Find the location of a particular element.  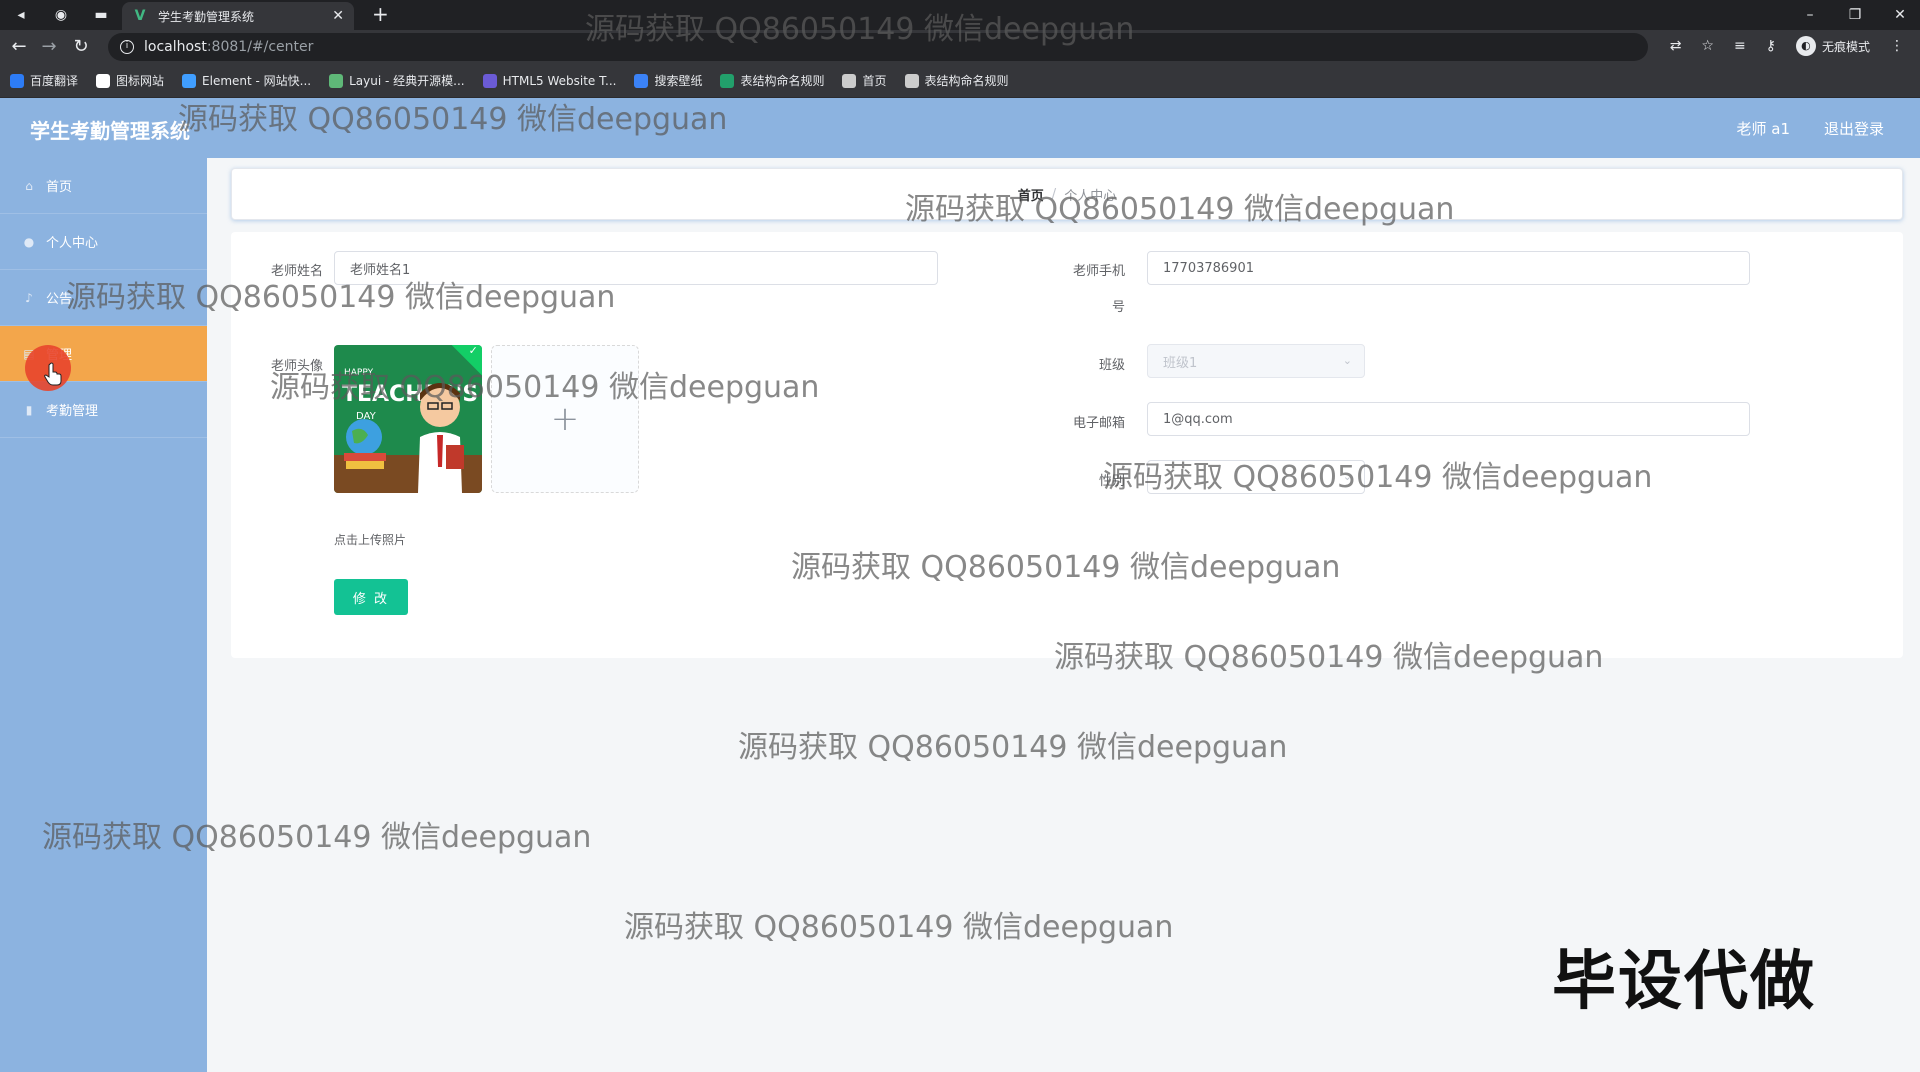

bell-icon: ♪ is located at coordinates (29, 297).